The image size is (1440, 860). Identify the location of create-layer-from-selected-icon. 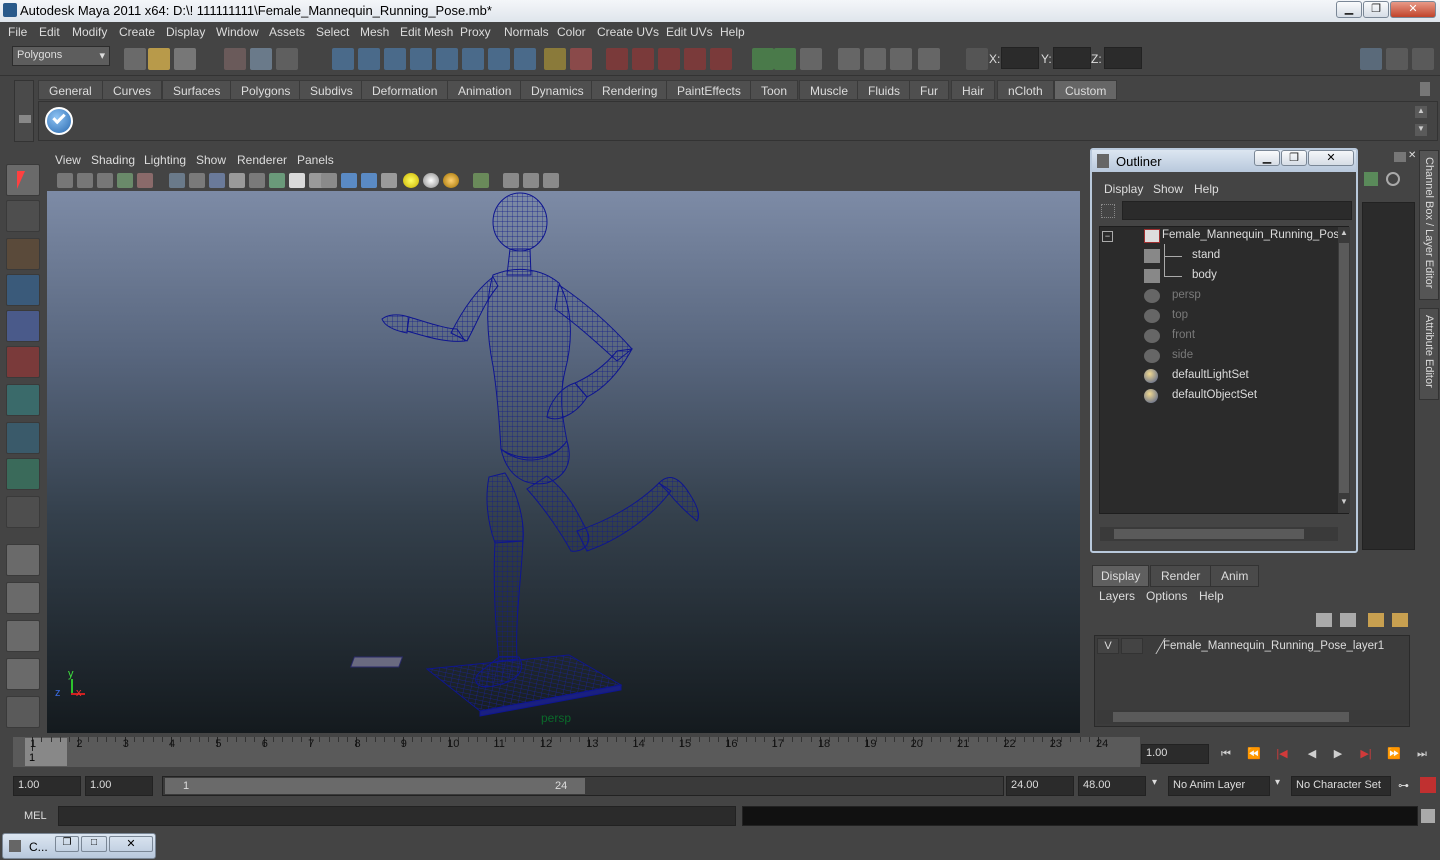
(1400, 620).